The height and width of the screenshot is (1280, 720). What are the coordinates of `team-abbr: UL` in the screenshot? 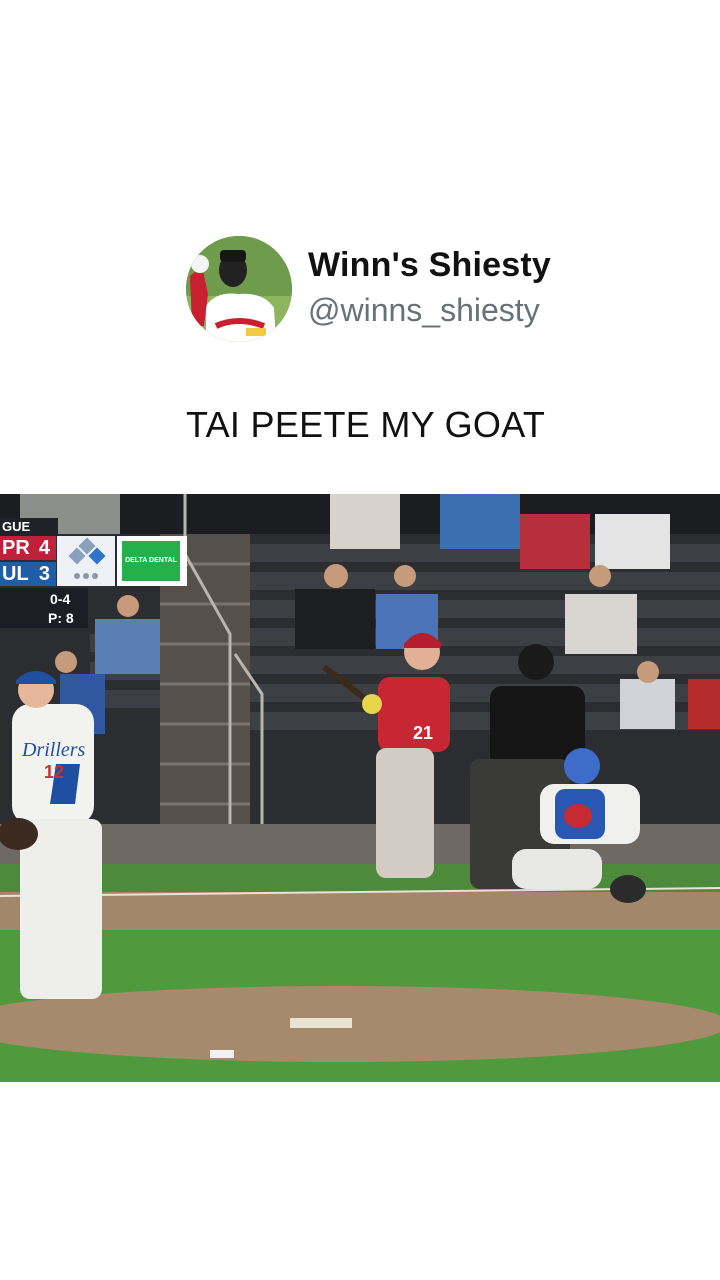 It's located at (15, 574).